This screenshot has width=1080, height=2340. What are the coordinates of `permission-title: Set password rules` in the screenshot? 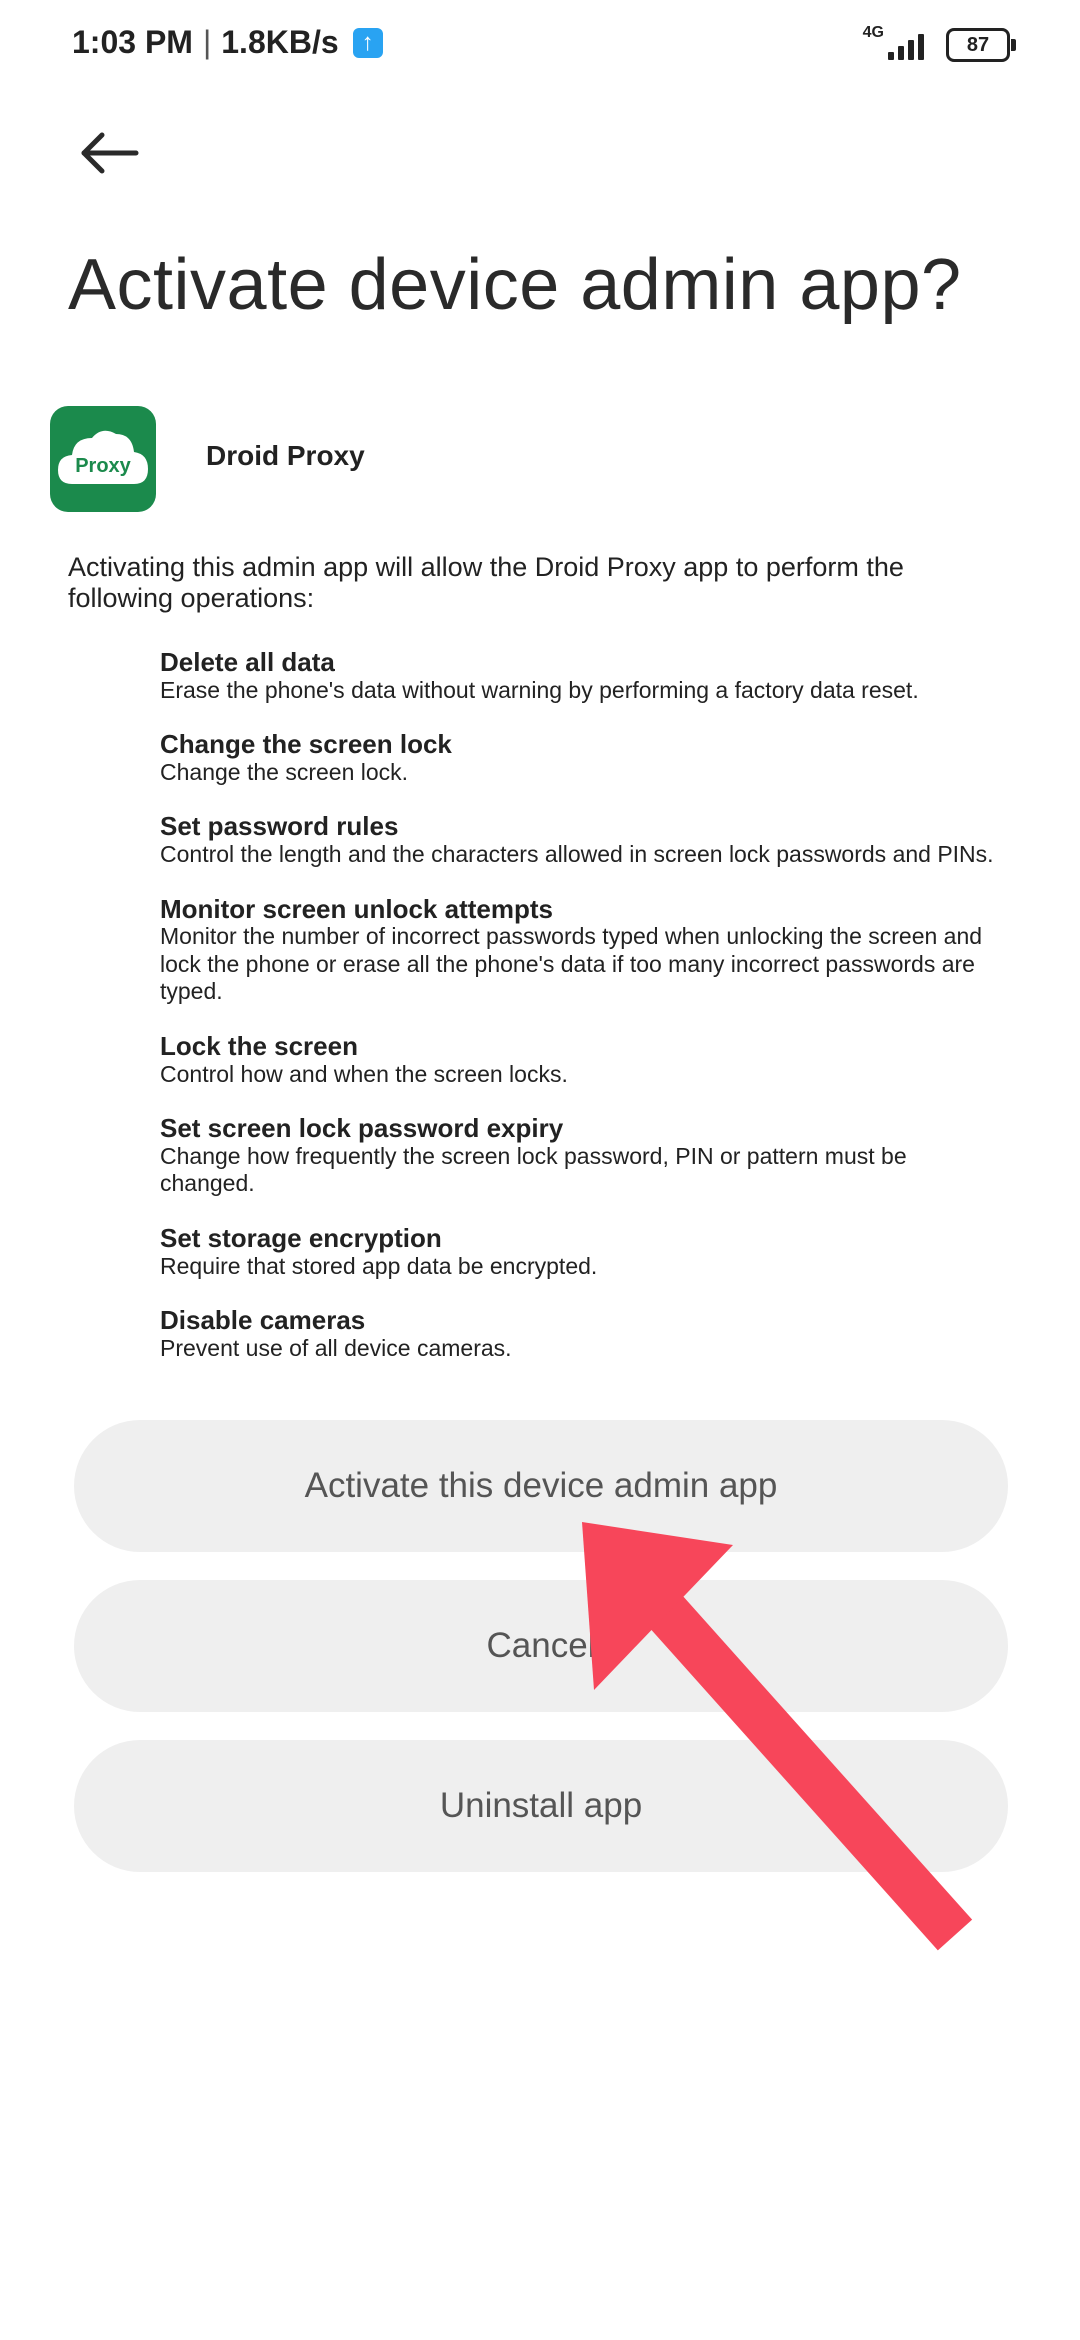 It's located at (279, 826).